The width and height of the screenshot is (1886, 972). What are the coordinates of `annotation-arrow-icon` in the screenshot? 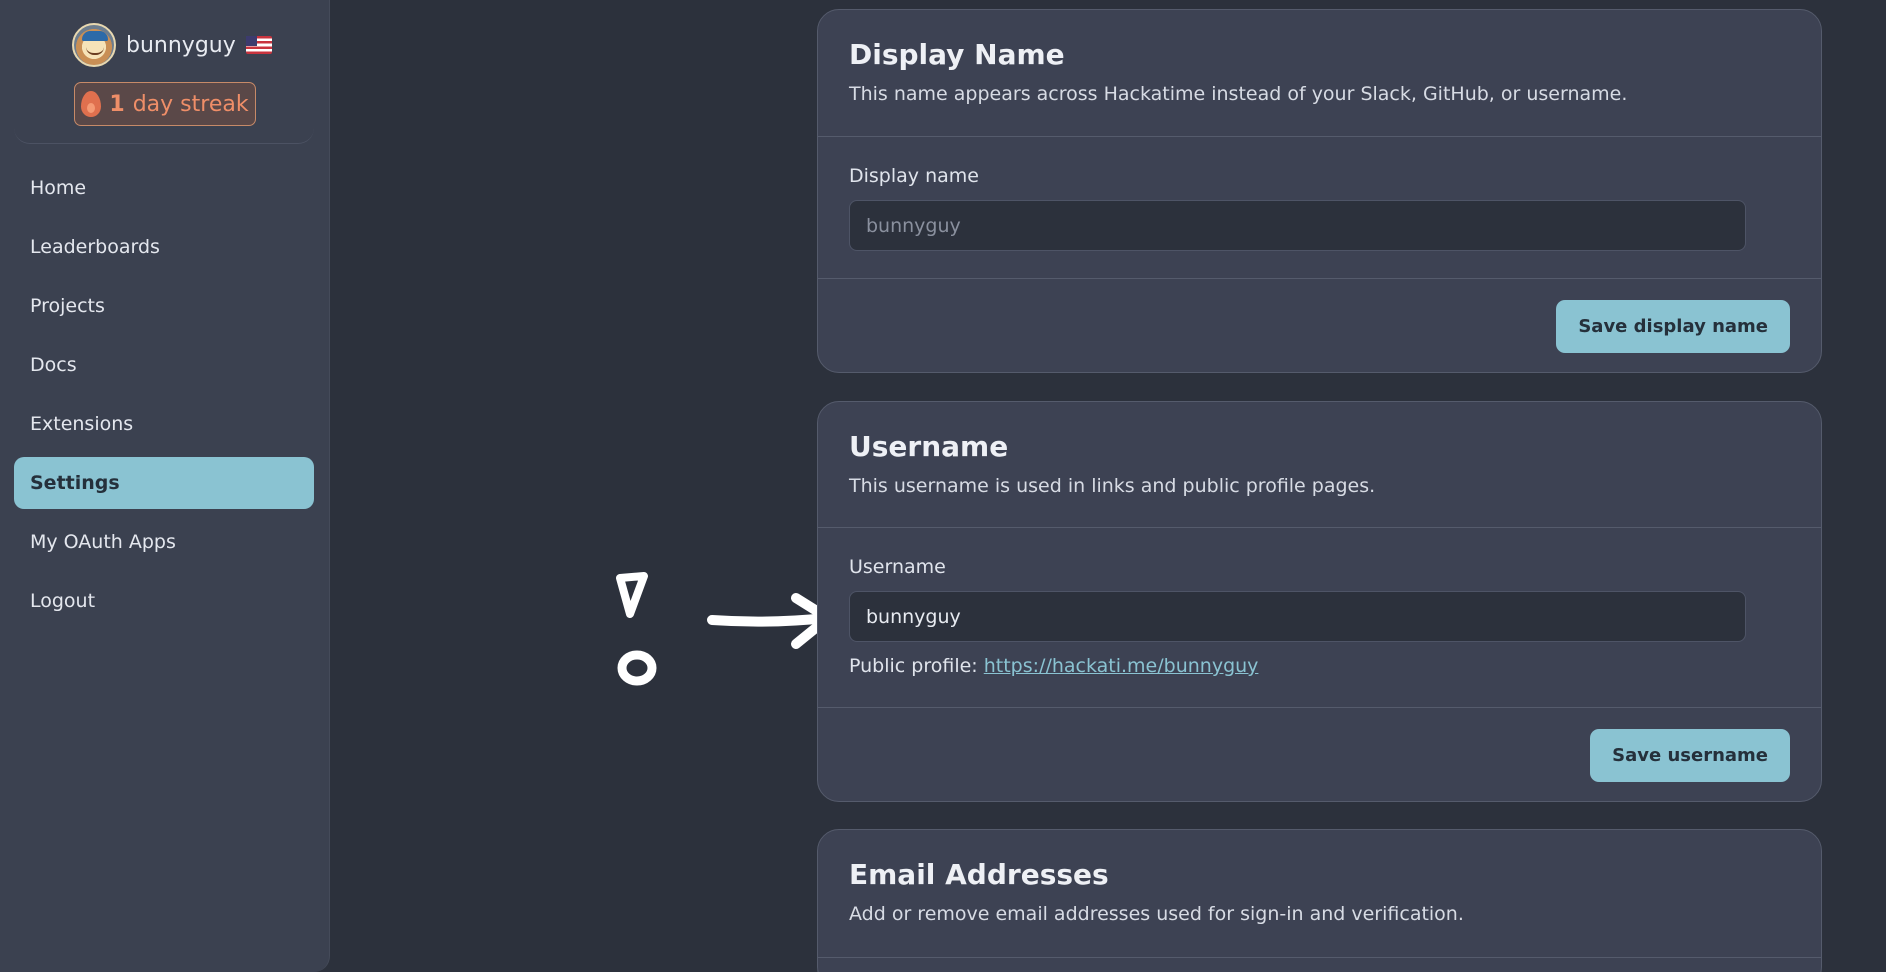 It's located at (724, 629).